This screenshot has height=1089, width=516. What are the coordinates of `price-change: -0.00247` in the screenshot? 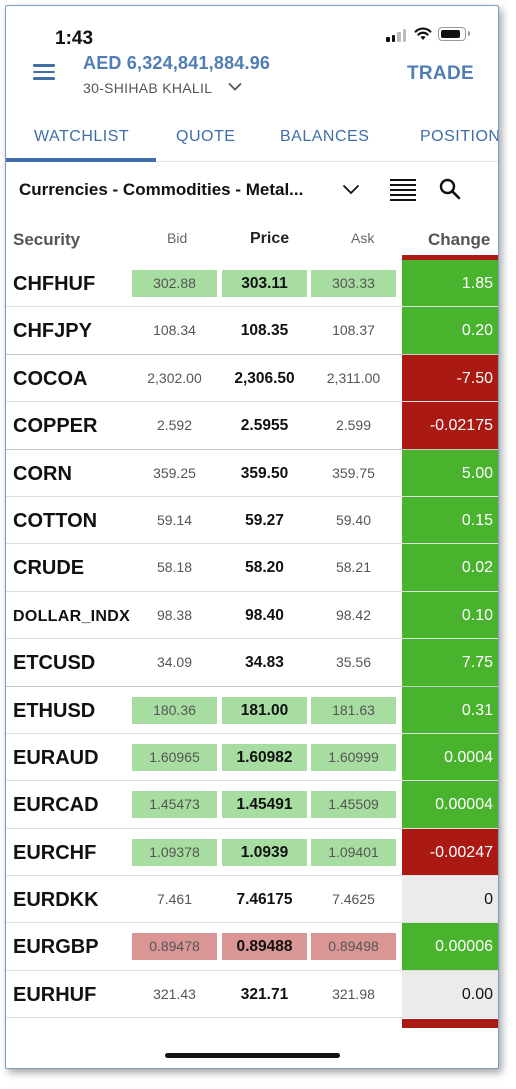 It's located at (450, 852).